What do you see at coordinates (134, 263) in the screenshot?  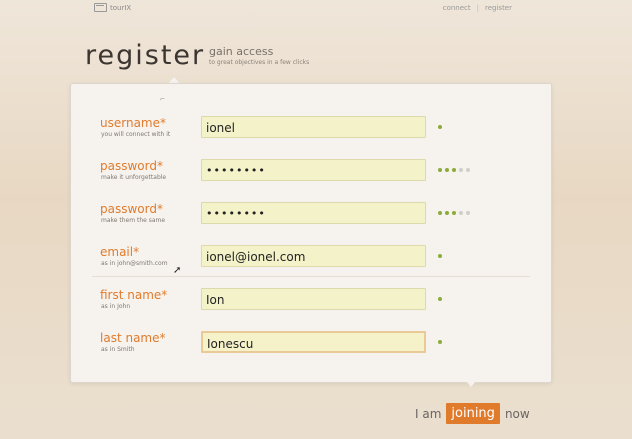 I see `email-hint: as in john@smith.com` at bounding box center [134, 263].